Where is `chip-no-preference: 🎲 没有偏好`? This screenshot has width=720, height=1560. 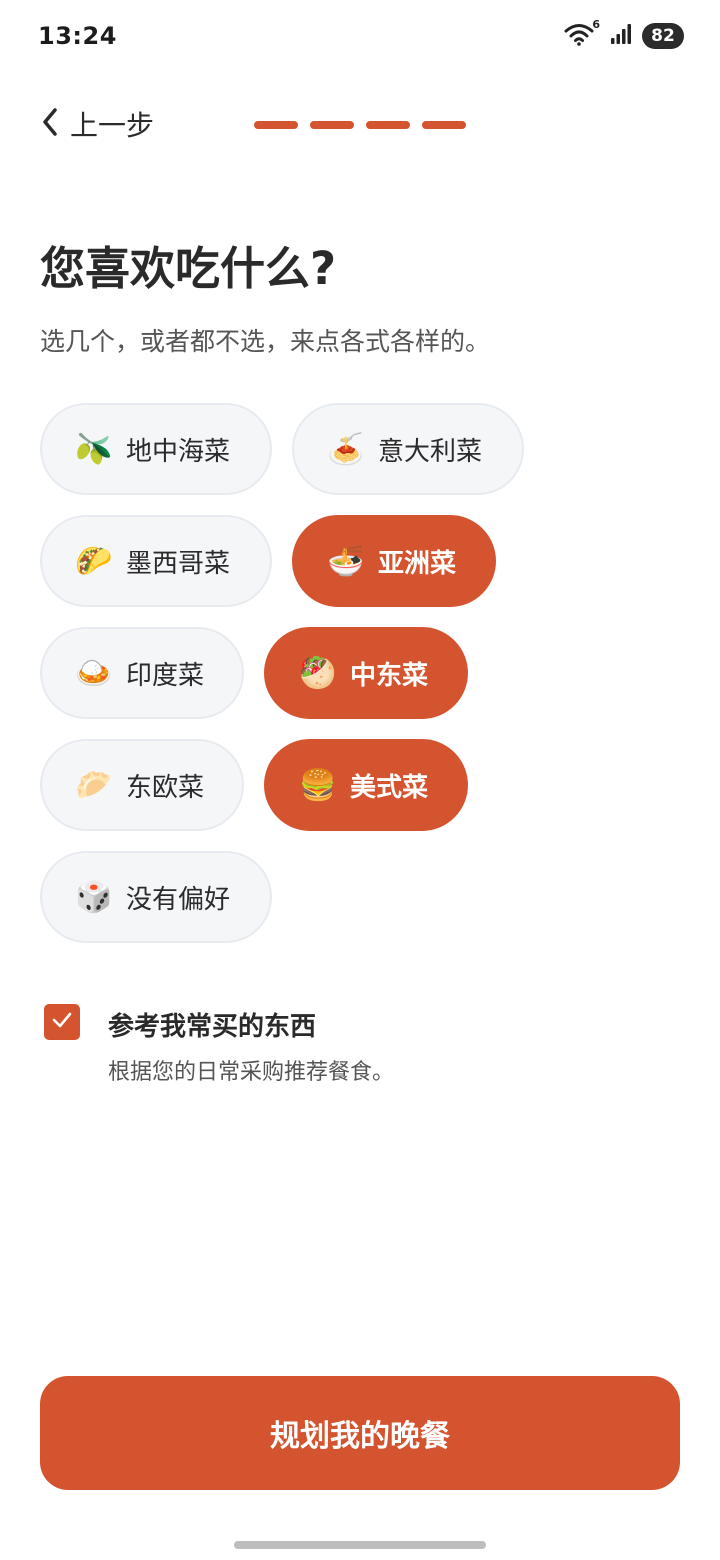
chip-no-preference: 🎲 没有偏好 is located at coordinates (156, 897).